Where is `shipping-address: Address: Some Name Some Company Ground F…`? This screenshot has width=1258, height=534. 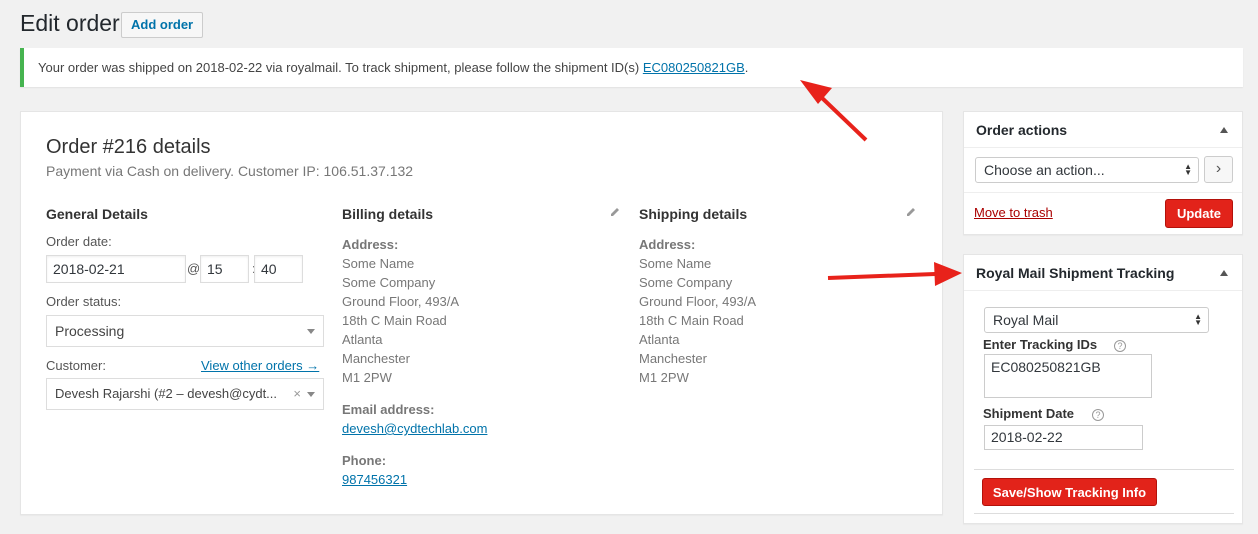
shipping-address: Address: Some Name Some Company Ground F… is located at coordinates (697, 311).